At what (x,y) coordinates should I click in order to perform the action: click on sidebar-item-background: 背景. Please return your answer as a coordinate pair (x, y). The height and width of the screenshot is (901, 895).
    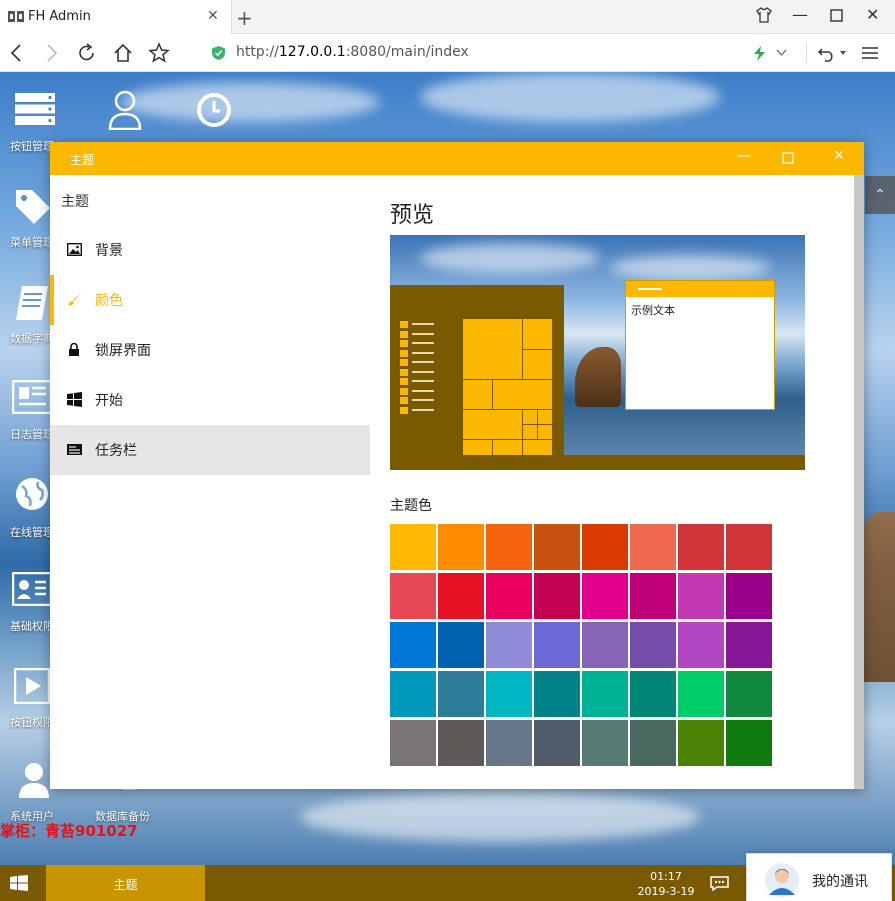
    Looking at the image, I should click on (210, 250).